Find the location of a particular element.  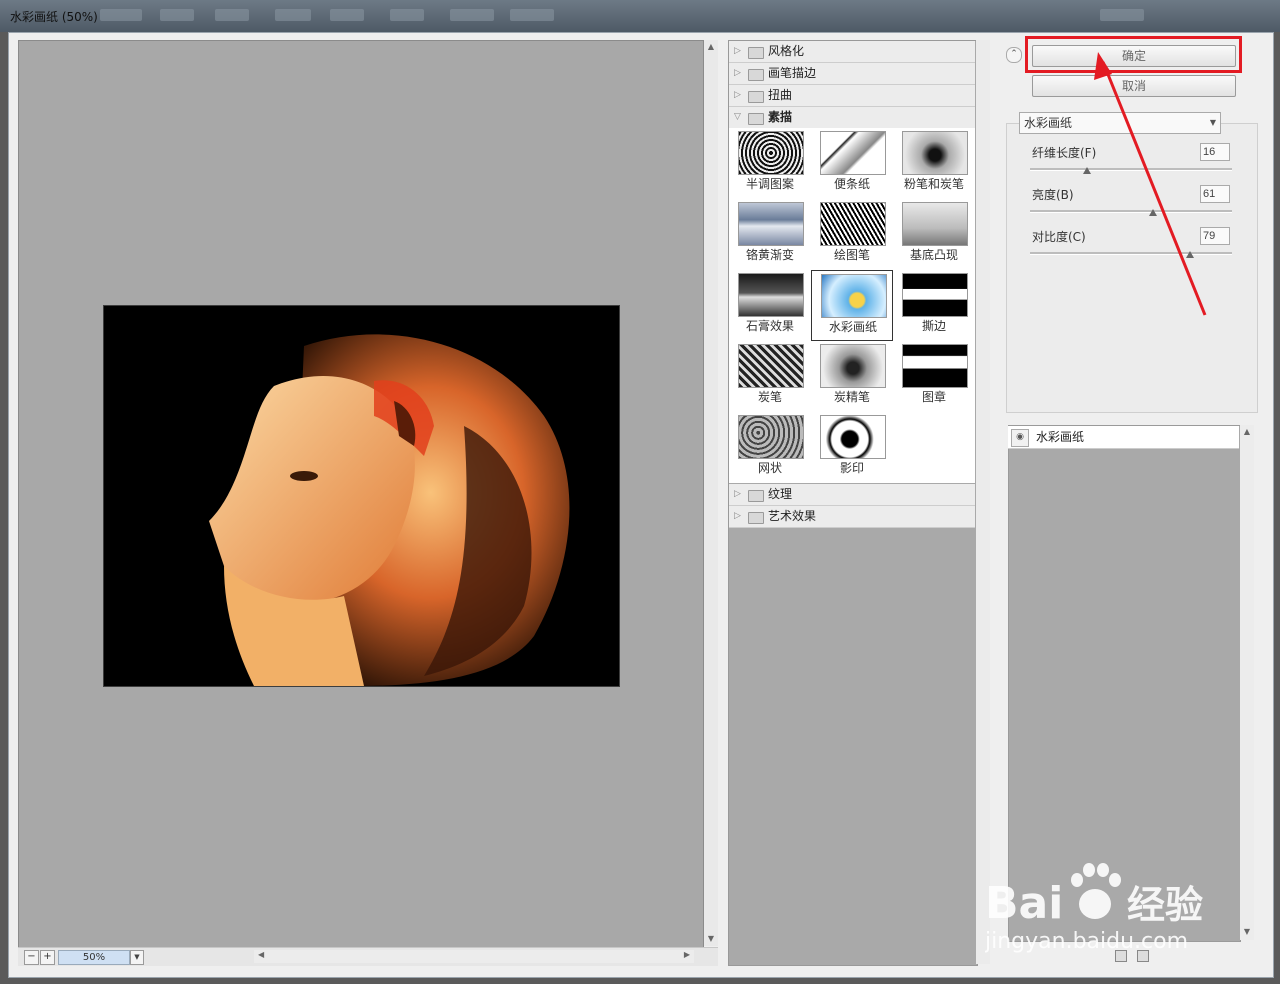

fiber-length-slider-handle is located at coordinates (1086, 170).